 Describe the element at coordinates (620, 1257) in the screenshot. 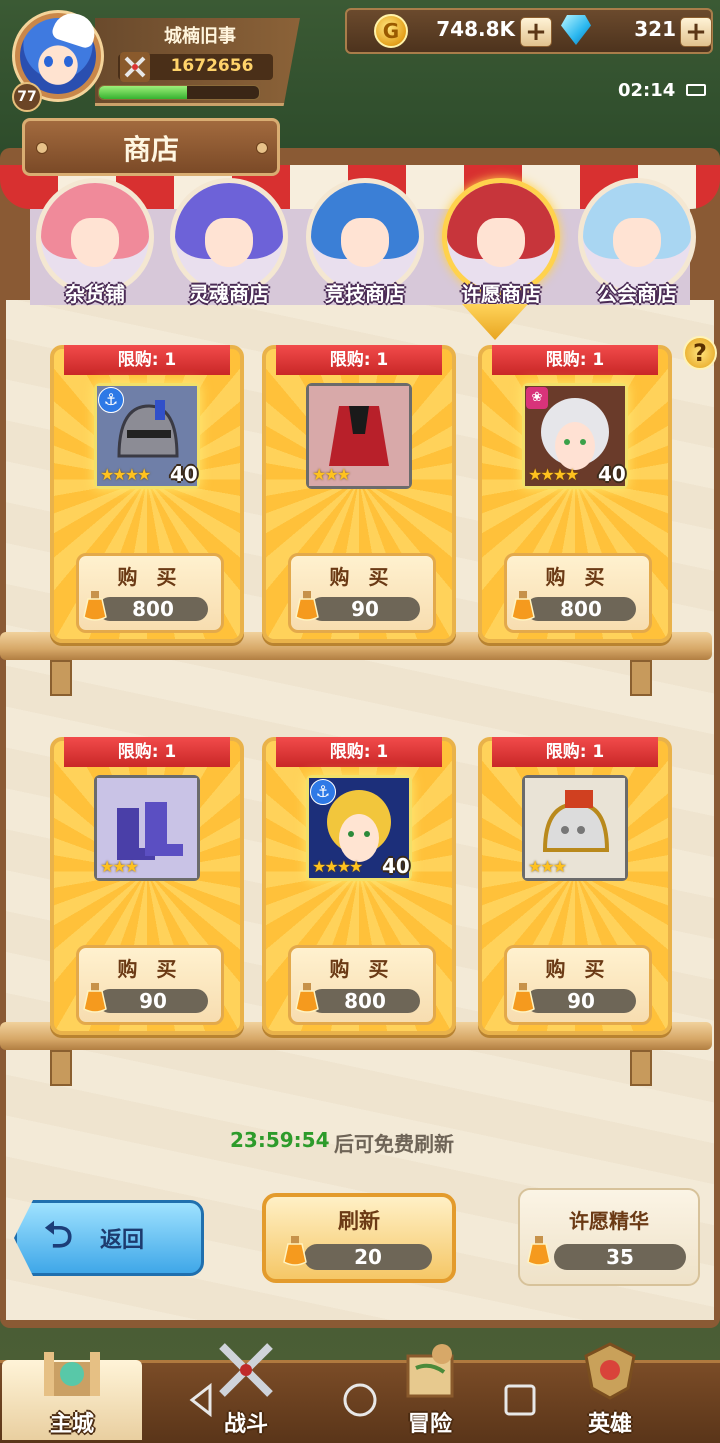

I see `wish-essence-count: 35` at that location.